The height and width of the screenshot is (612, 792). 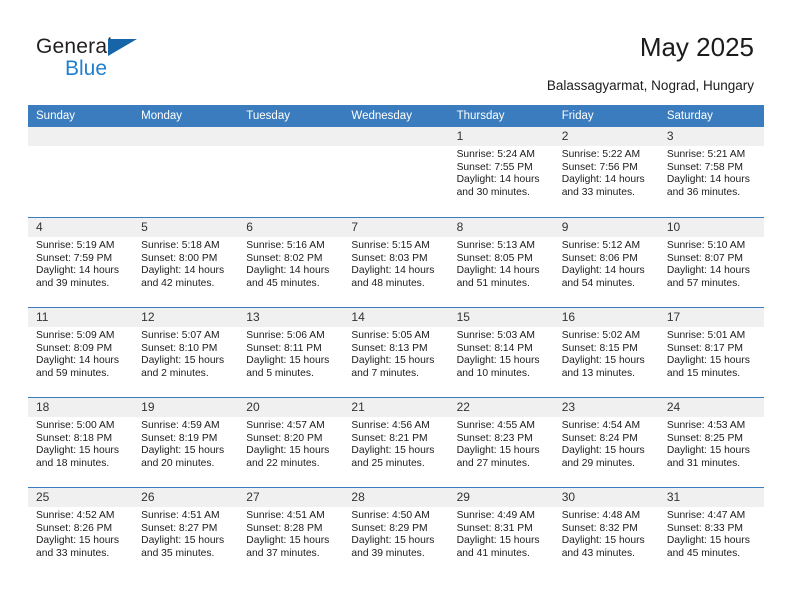 What do you see at coordinates (598, 192) in the screenshot?
I see `daylight-text-line2: and 33 minutes.` at bounding box center [598, 192].